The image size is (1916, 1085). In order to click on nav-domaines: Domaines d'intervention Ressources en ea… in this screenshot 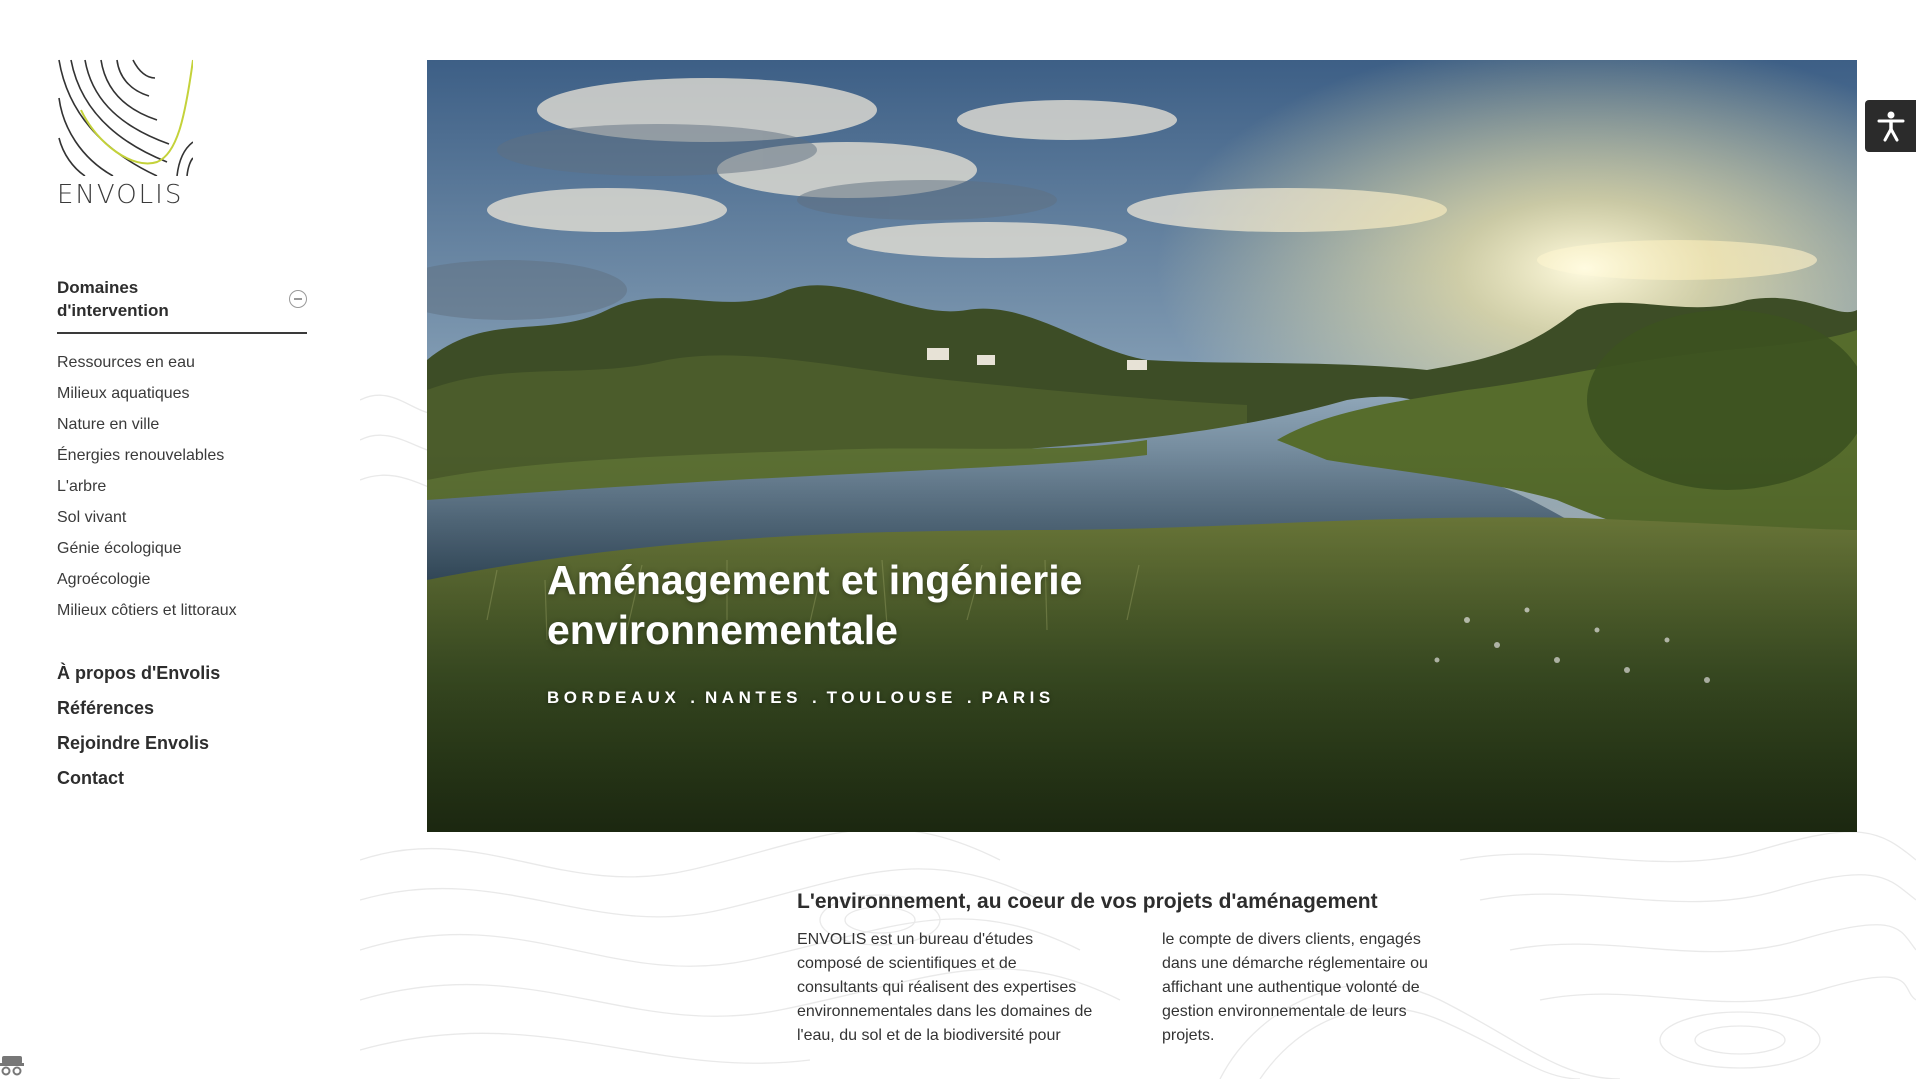, I will do `click(182, 451)`.